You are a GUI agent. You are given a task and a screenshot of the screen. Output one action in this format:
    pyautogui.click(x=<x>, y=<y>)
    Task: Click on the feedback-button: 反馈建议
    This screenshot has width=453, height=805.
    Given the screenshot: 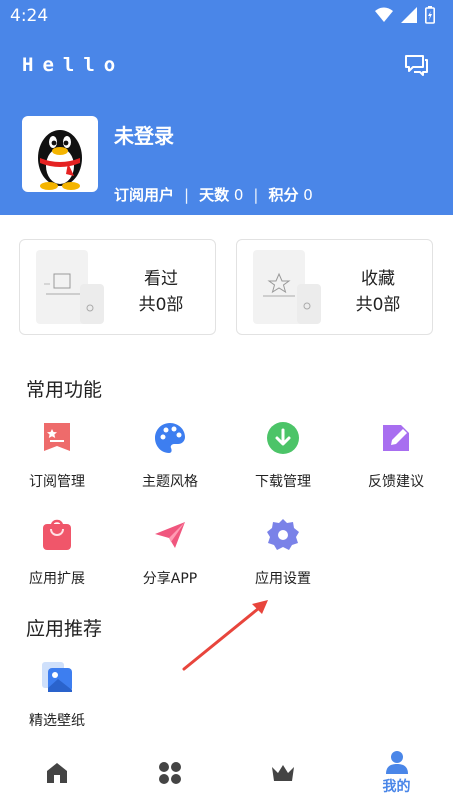 What is the action you would take?
    pyautogui.click(x=396, y=456)
    